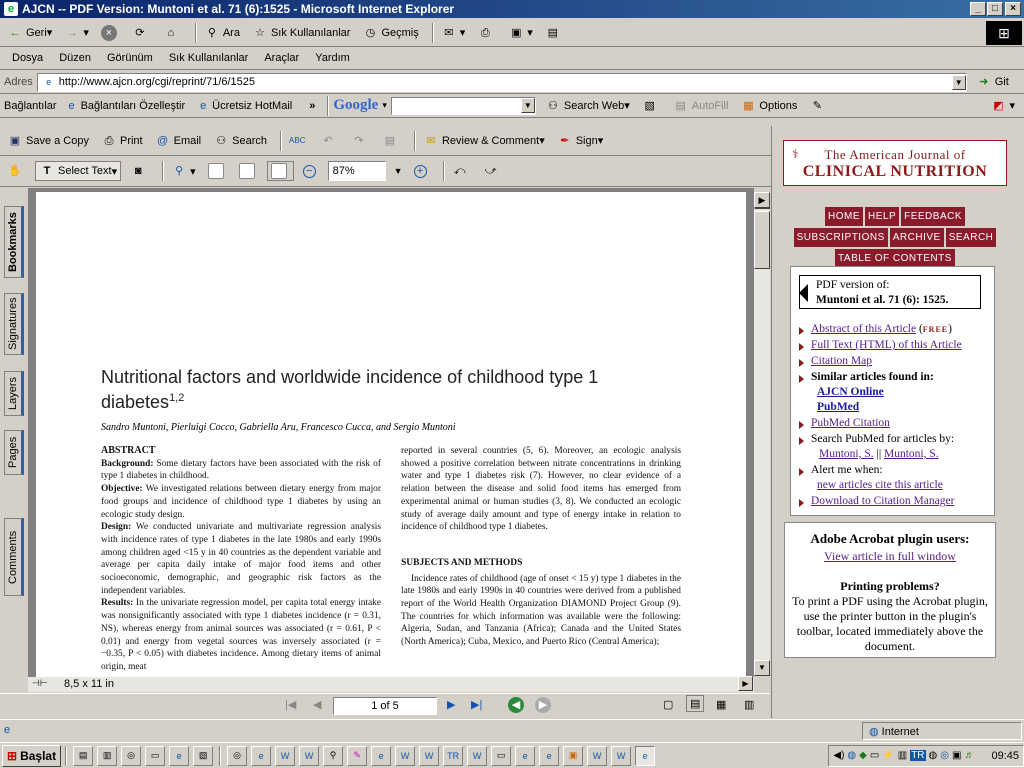 Image resolution: width=1024 pixels, height=768 pixels. What do you see at coordinates (179, 755) in the screenshot?
I see `ie-quicklaunch-icon: e` at bounding box center [179, 755].